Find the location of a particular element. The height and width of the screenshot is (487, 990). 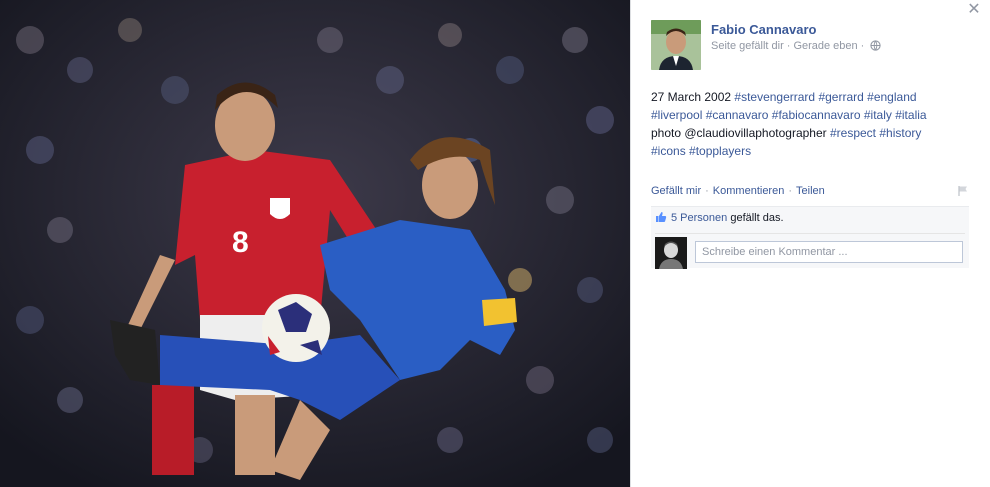

post-actions: Gefällt mir · Kommentieren · Teilen is located at coordinates (810, 193).